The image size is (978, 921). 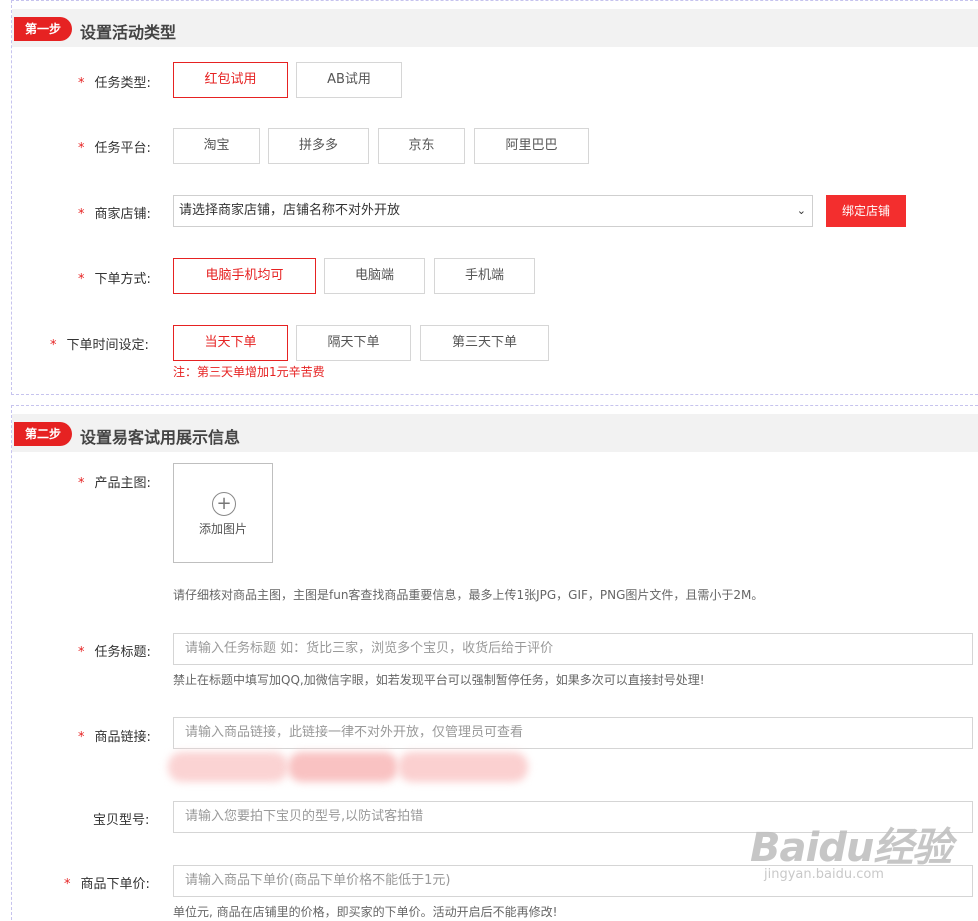 What do you see at coordinates (249, 372) in the screenshot?
I see `order-time-note: 注：第三天单增加1元辛苦费` at bounding box center [249, 372].